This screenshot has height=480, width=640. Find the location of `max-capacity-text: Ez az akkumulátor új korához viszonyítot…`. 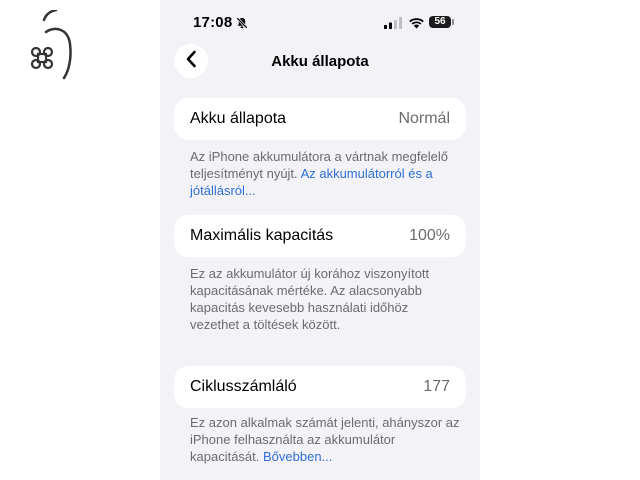

max-capacity-text: Ez az akkumulátor új korához viszonyítot… is located at coordinates (310, 299).